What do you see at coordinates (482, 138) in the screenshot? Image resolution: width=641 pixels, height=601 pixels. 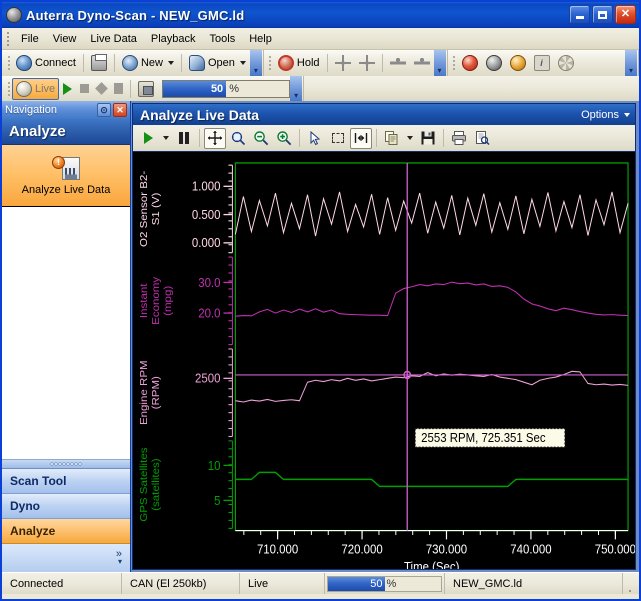 I see `chart-print-preview-button` at bounding box center [482, 138].